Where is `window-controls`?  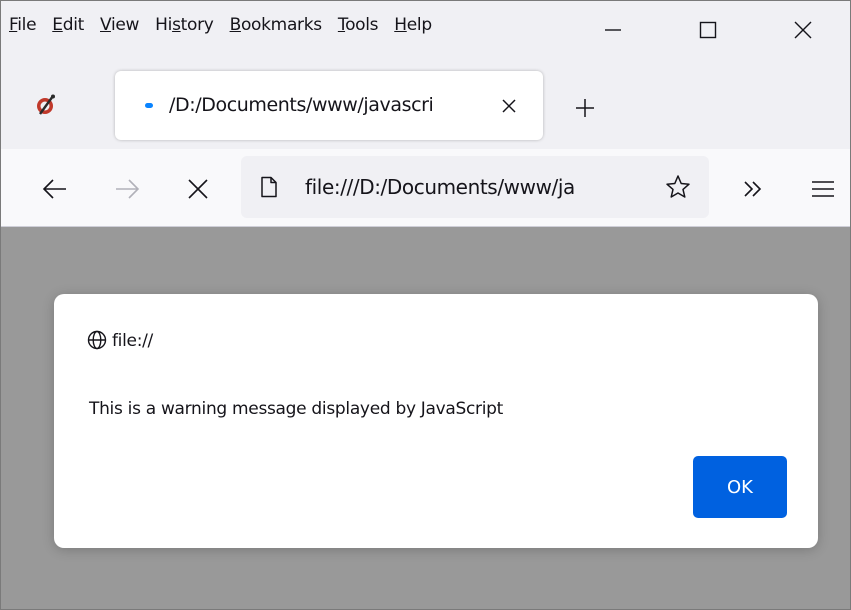
window-controls is located at coordinates (707, 30).